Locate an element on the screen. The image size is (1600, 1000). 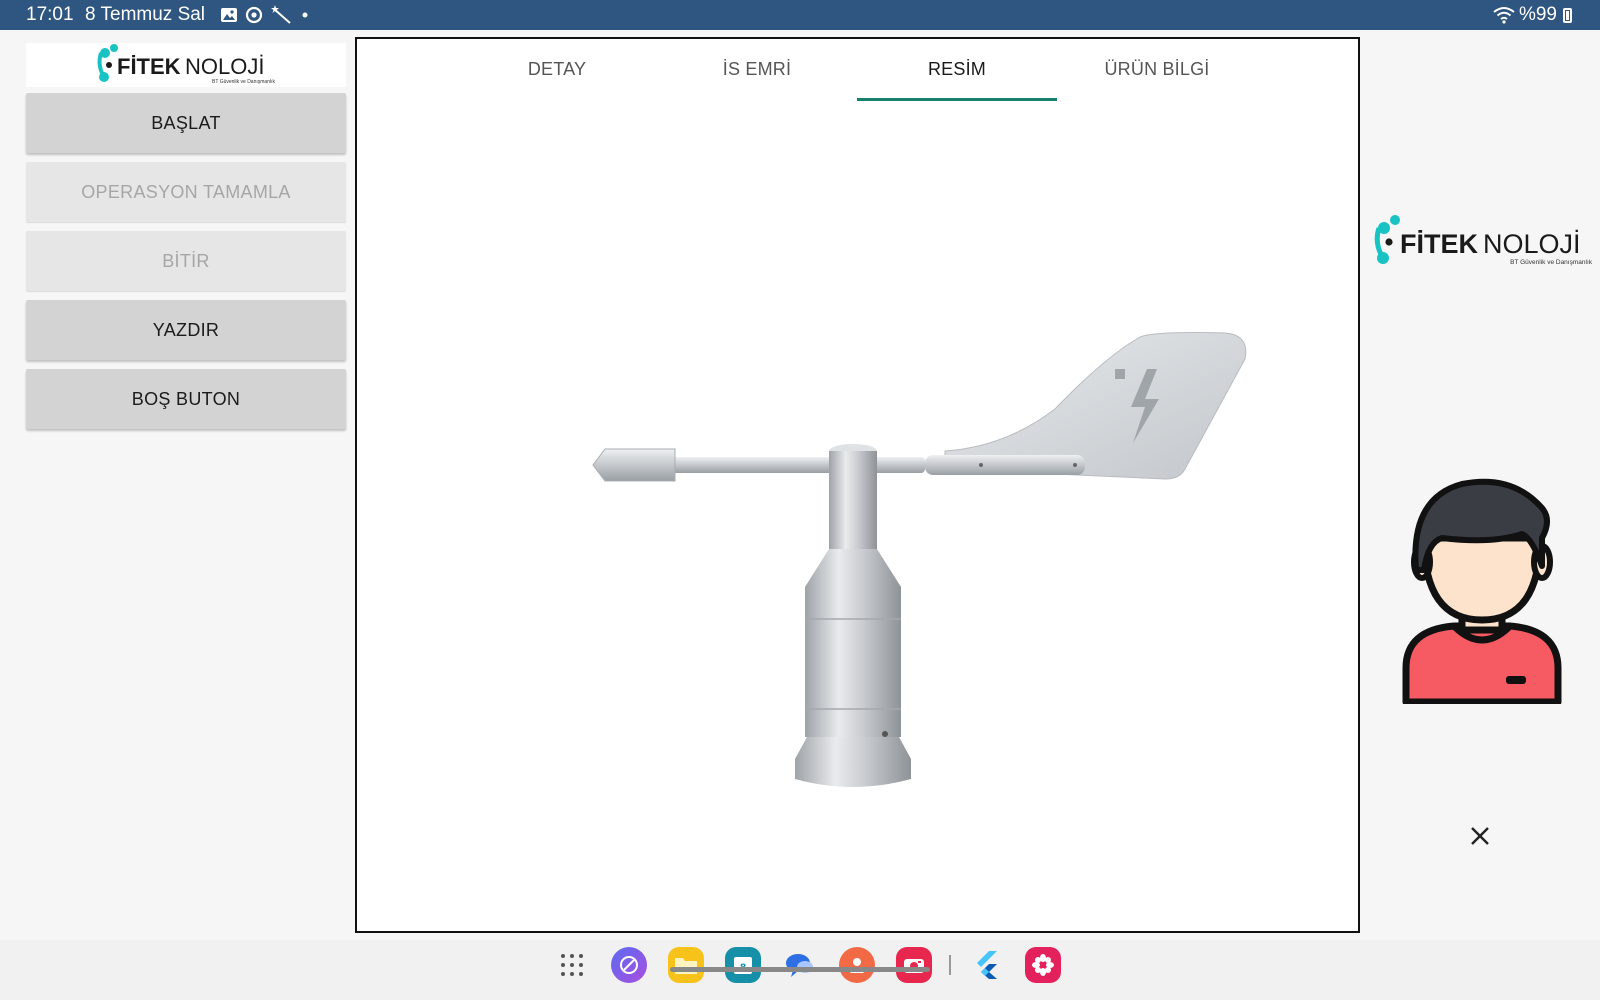
camera-icon is located at coordinates (914, 965).